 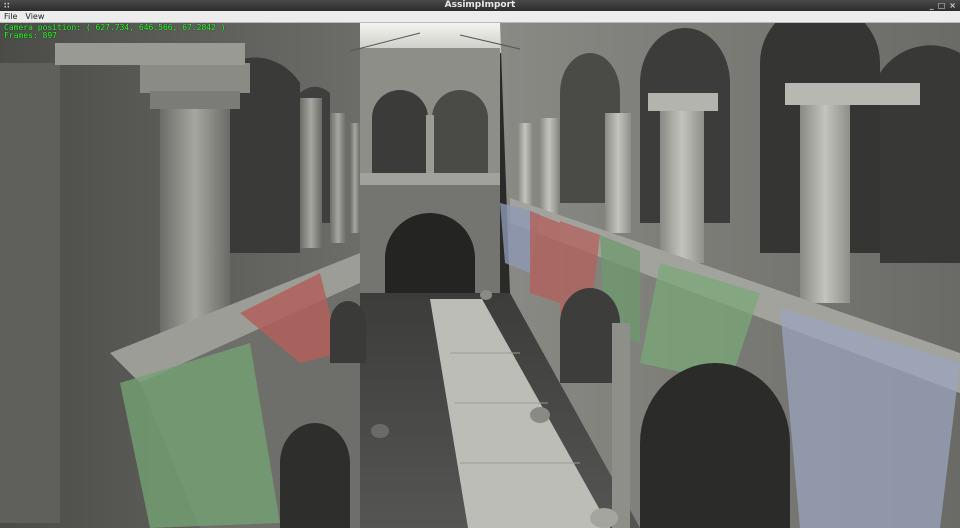 What do you see at coordinates (7, 5) in the screenshot?
I see `window-grip-icon: ∷` at bounding box center [7, 5].